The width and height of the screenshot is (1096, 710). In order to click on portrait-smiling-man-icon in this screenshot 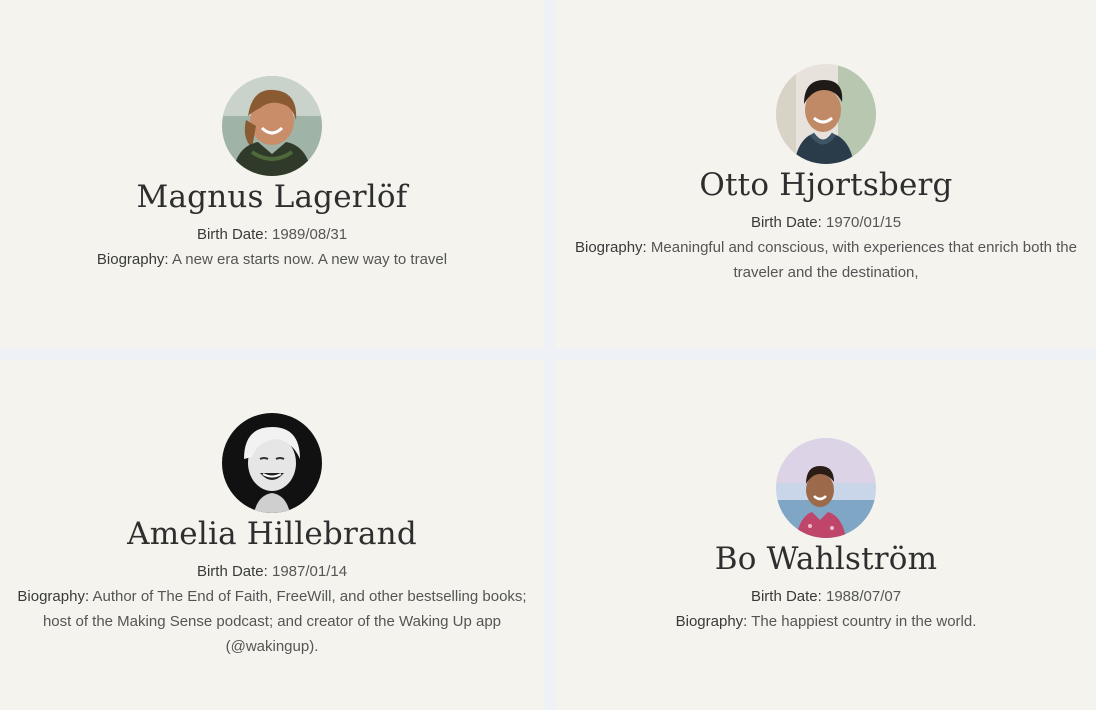, I will do `click(826, 114)`.